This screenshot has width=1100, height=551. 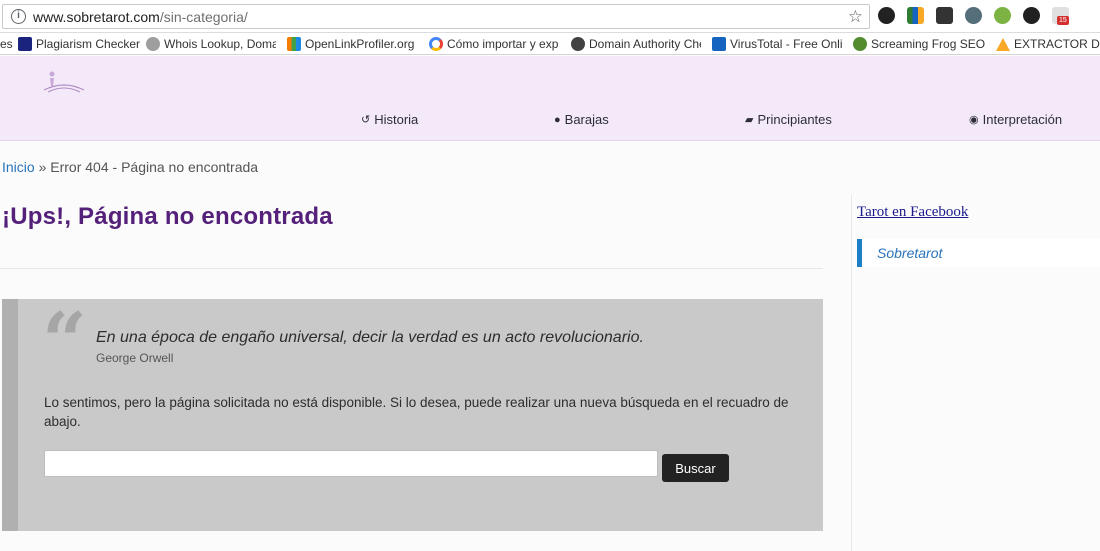 What do you see at coordinates (1031, 15) in the screenshot?
I see `gear-extension-icon` at bounding box center [1031, 15].